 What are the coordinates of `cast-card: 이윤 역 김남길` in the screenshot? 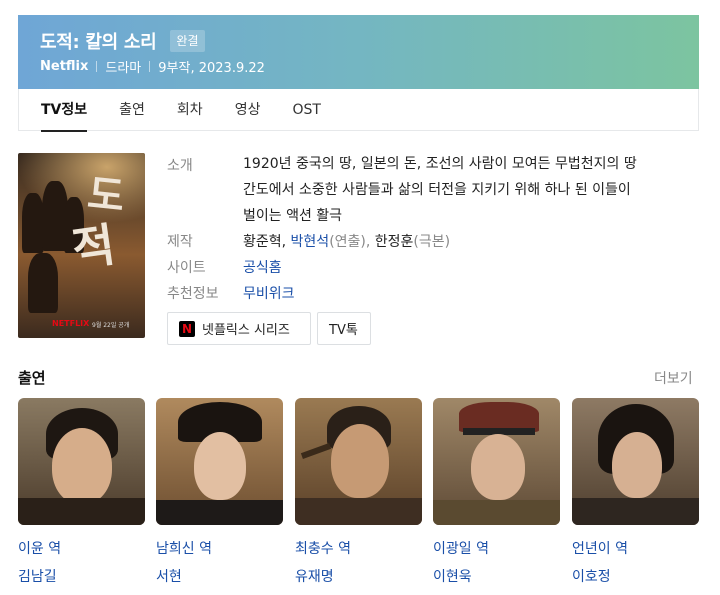 It's located at (81, 492).